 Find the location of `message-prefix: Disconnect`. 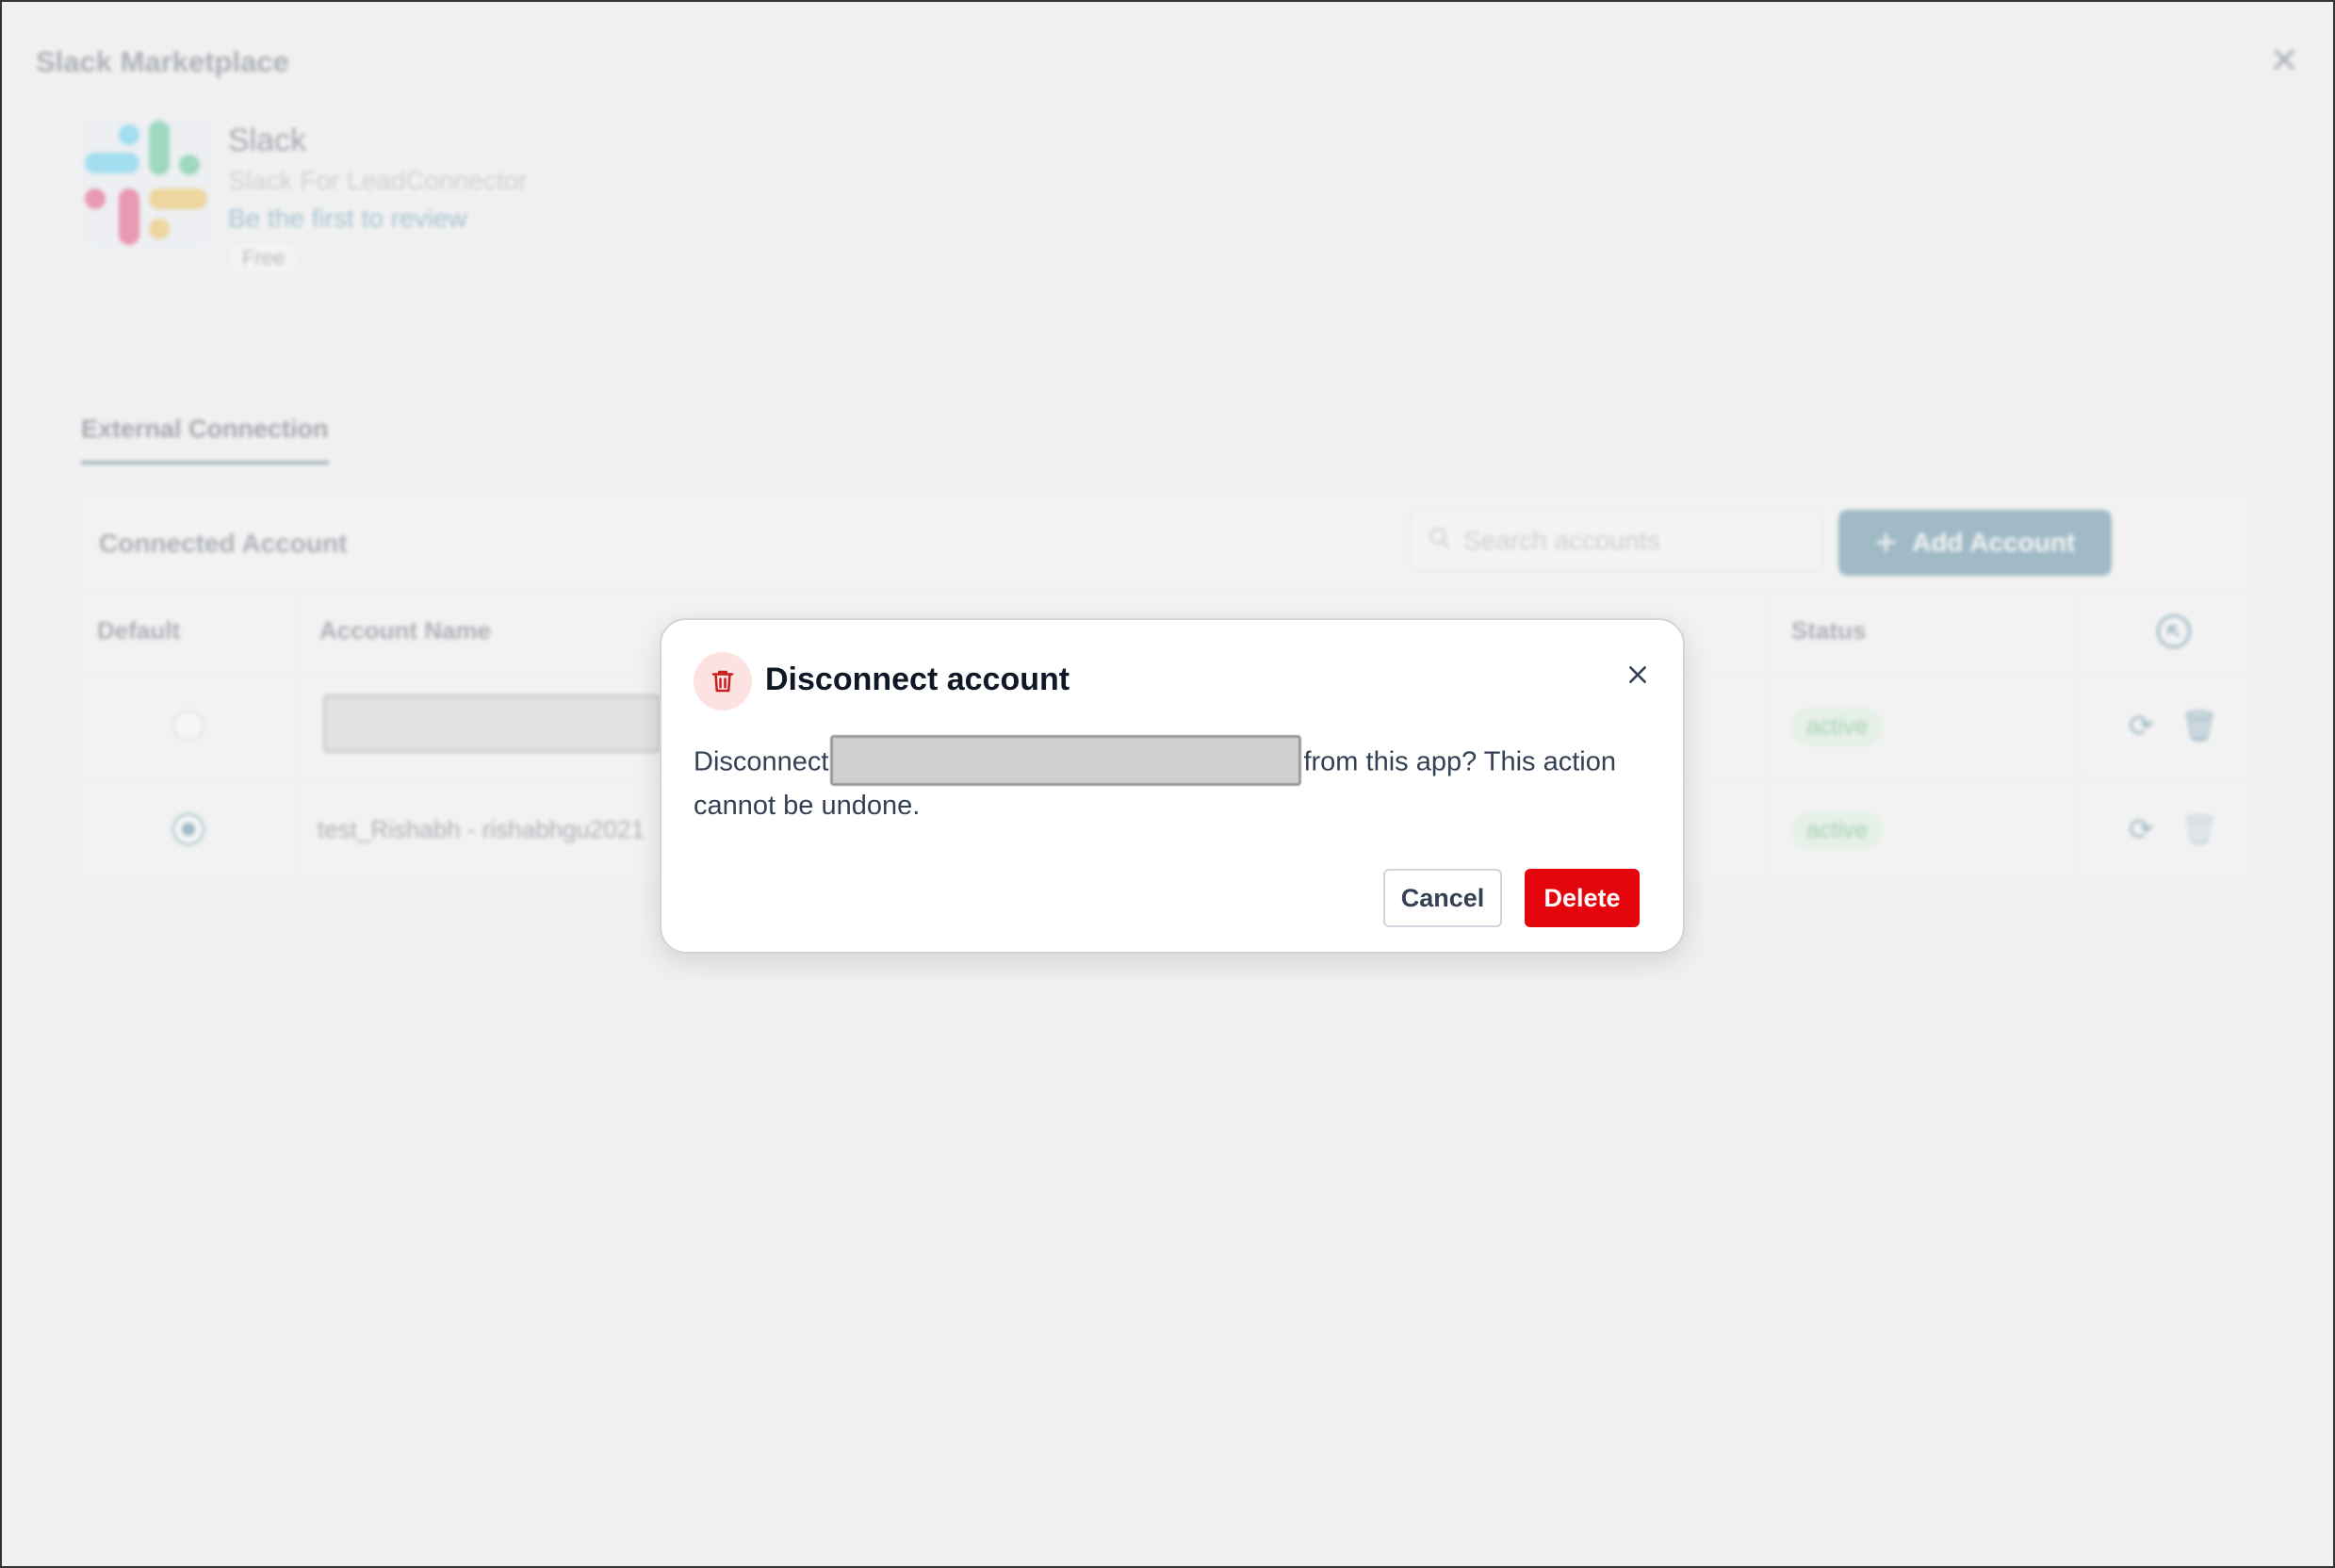

message-prefix: Disconnect is located at coordinates (761, 762).